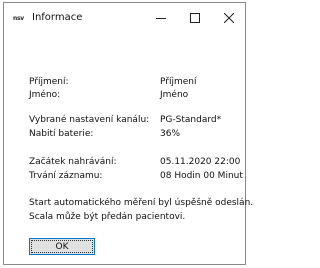  Describe the element at coordinates (191, 120) in the screenshot. I see `channel-setting-value: PG-Standard*` at that location.